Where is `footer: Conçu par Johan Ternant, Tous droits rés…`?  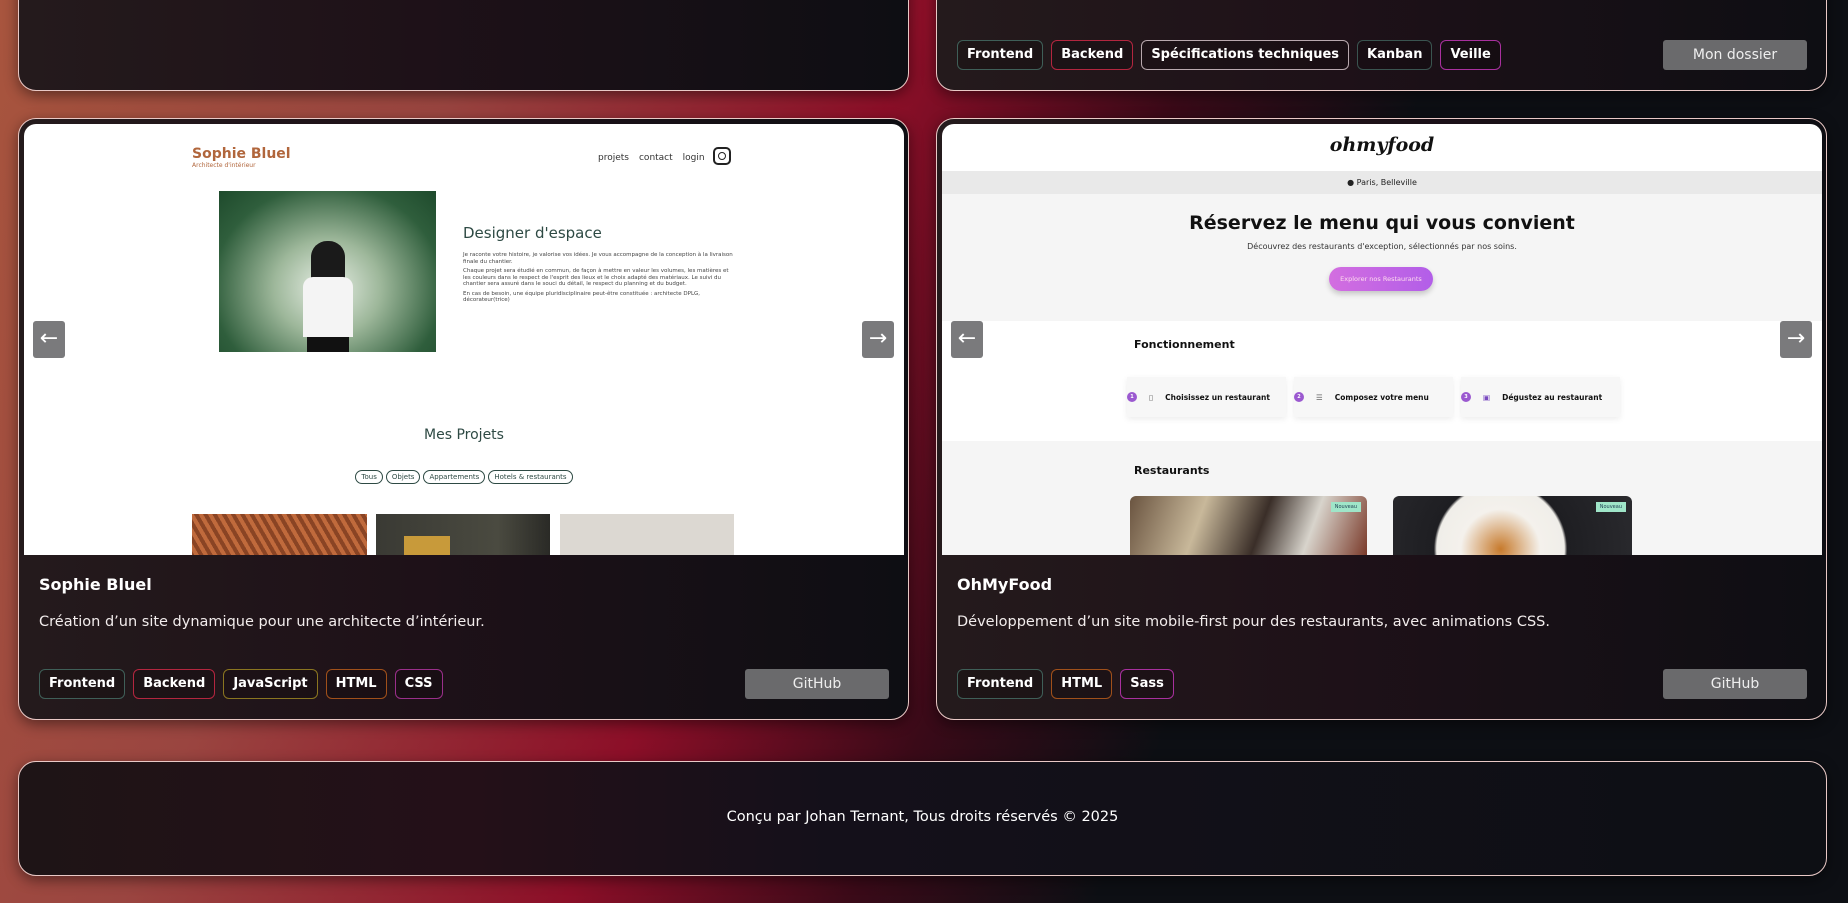
footer: Conçu par Johan Ternant, Tous droits rés… is located at coordinates (922, 818).